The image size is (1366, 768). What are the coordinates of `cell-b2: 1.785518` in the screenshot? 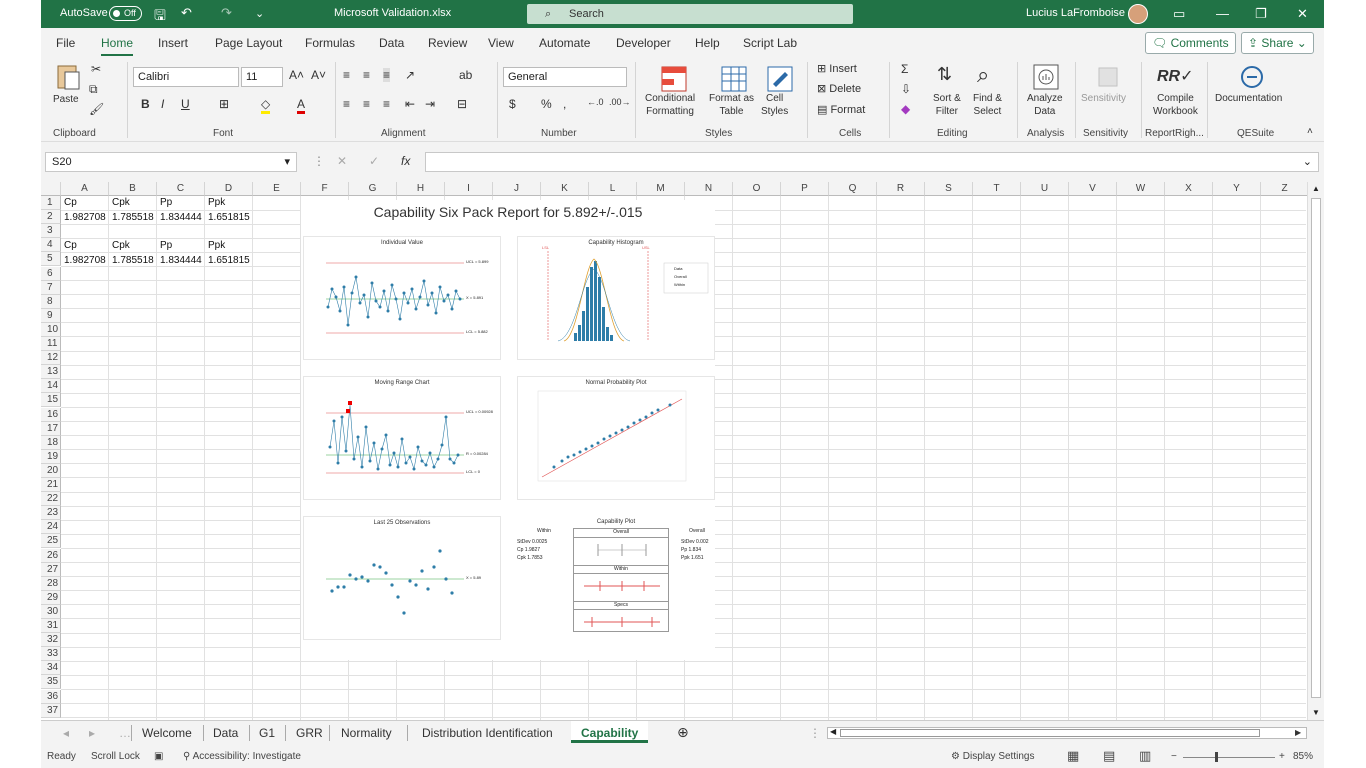 It's located at (131, 218).